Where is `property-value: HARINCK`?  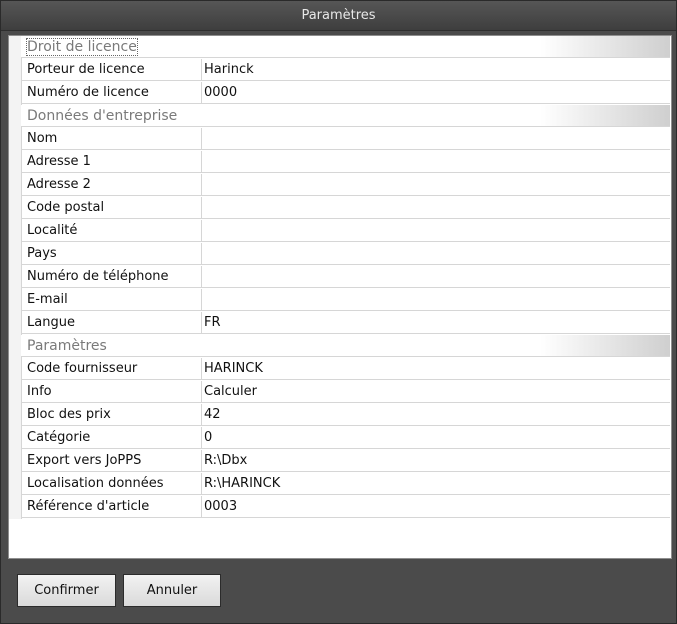
property-value: HARINCK is located at coordinates (233, 368).